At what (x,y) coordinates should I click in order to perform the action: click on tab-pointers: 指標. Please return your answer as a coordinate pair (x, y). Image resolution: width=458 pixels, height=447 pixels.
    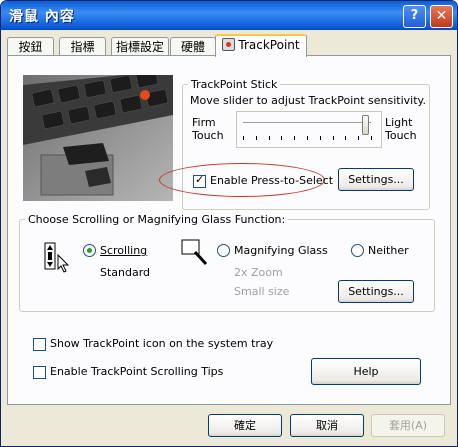
    Looking at the image, I should click on (82, 46).